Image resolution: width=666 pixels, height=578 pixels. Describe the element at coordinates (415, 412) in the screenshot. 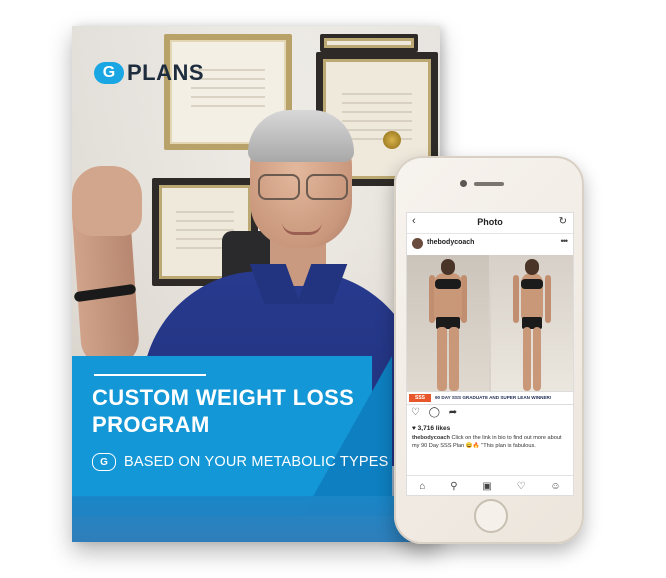

I see `like-icon: ♡` at that location.